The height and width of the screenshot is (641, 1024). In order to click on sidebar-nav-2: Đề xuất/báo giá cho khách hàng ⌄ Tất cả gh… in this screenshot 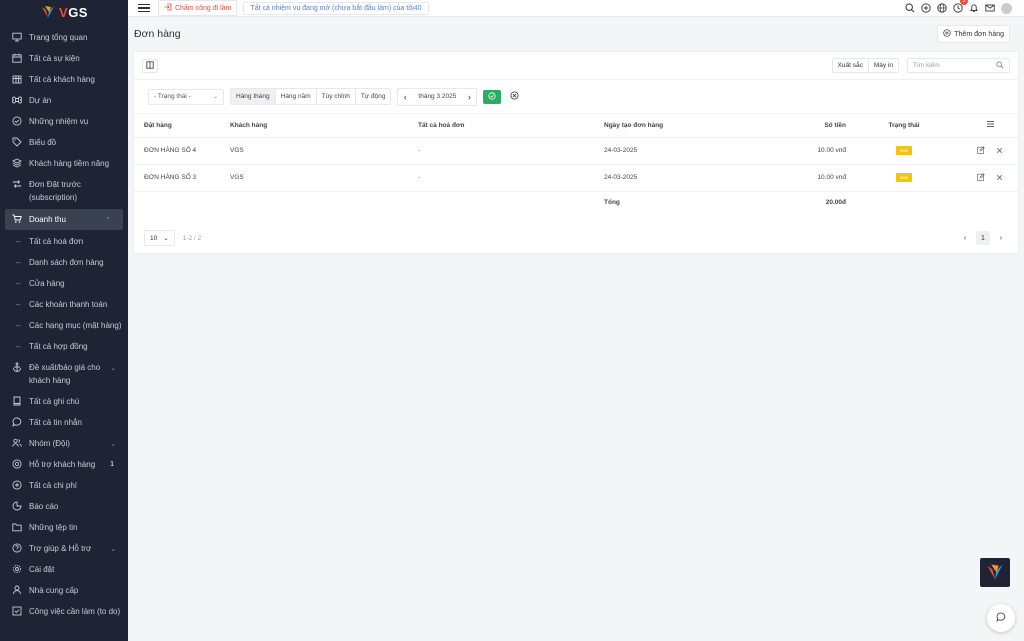, I will do `click(64, 489)`.